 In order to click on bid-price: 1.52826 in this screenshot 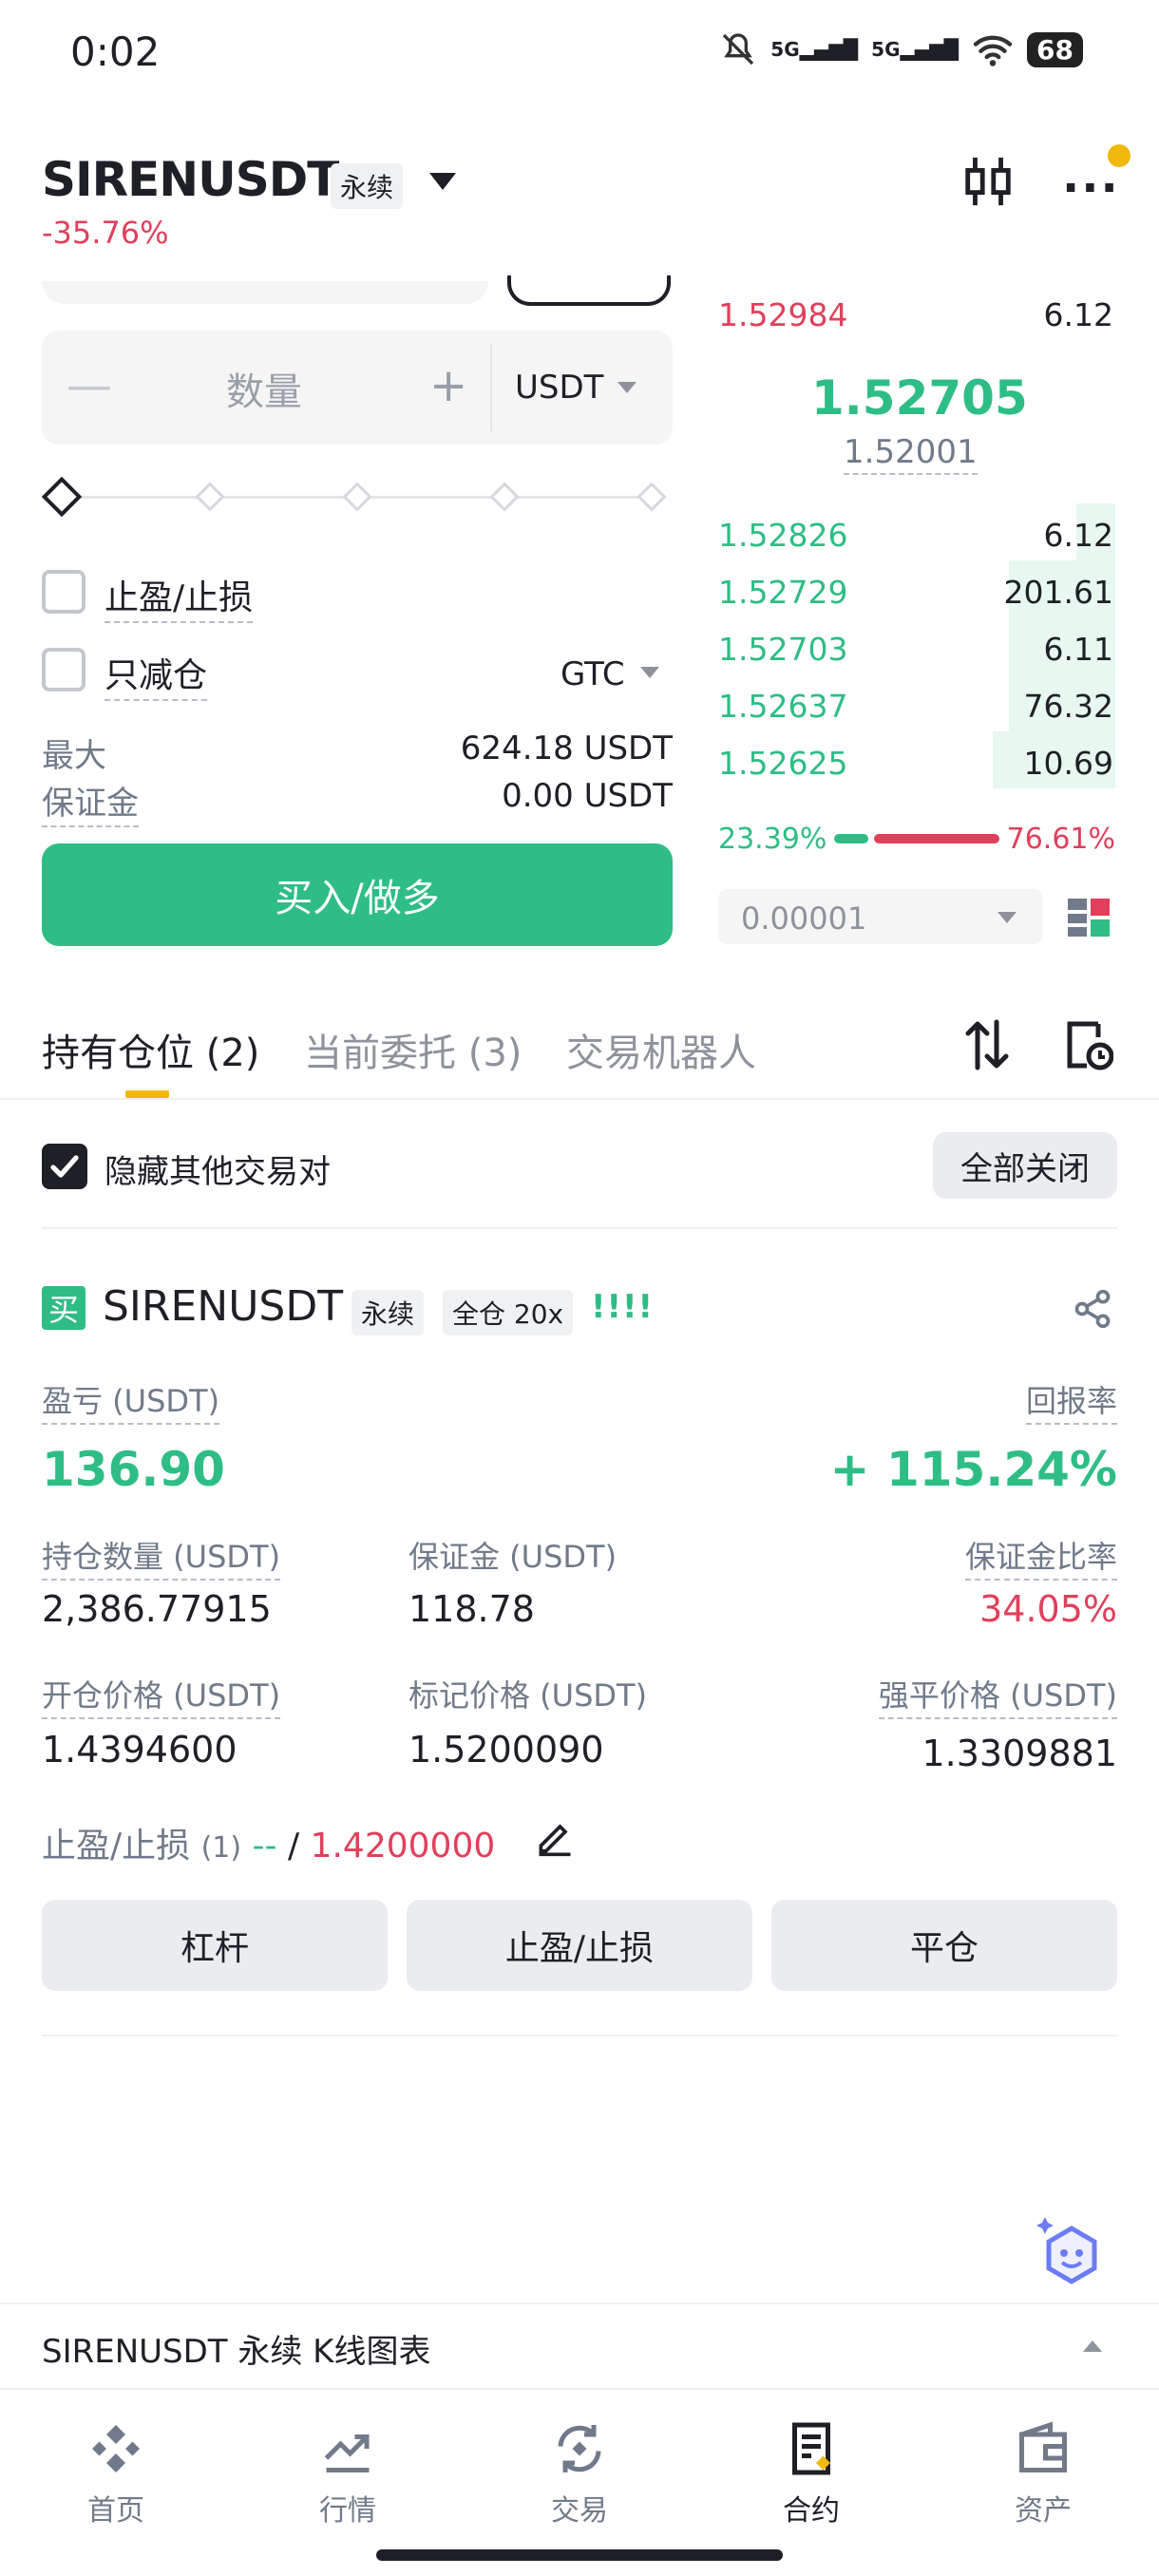, I will do `click(782, 535)`.